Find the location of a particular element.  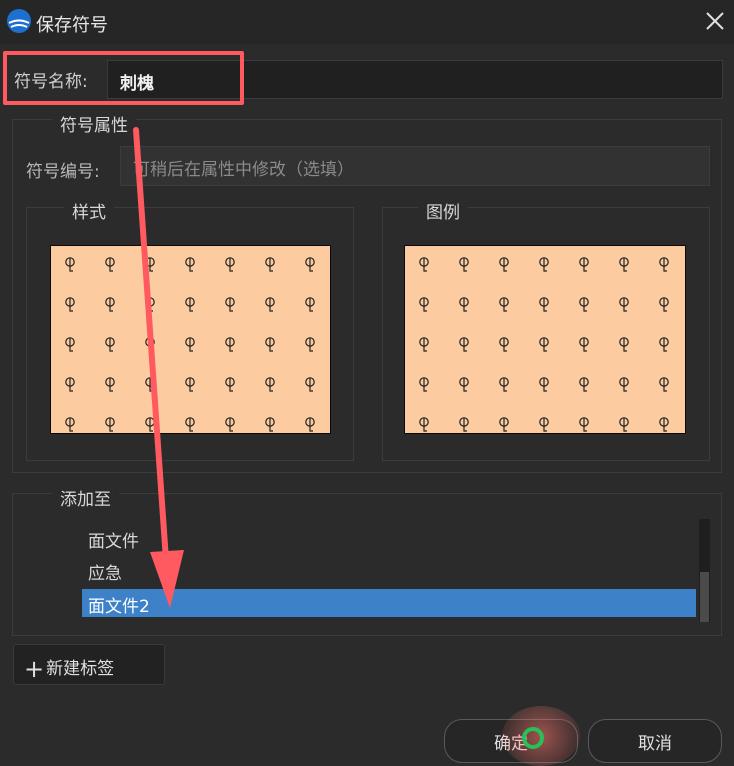

symbol-code-label: 符号编号: is located at coordinates (63, 172).